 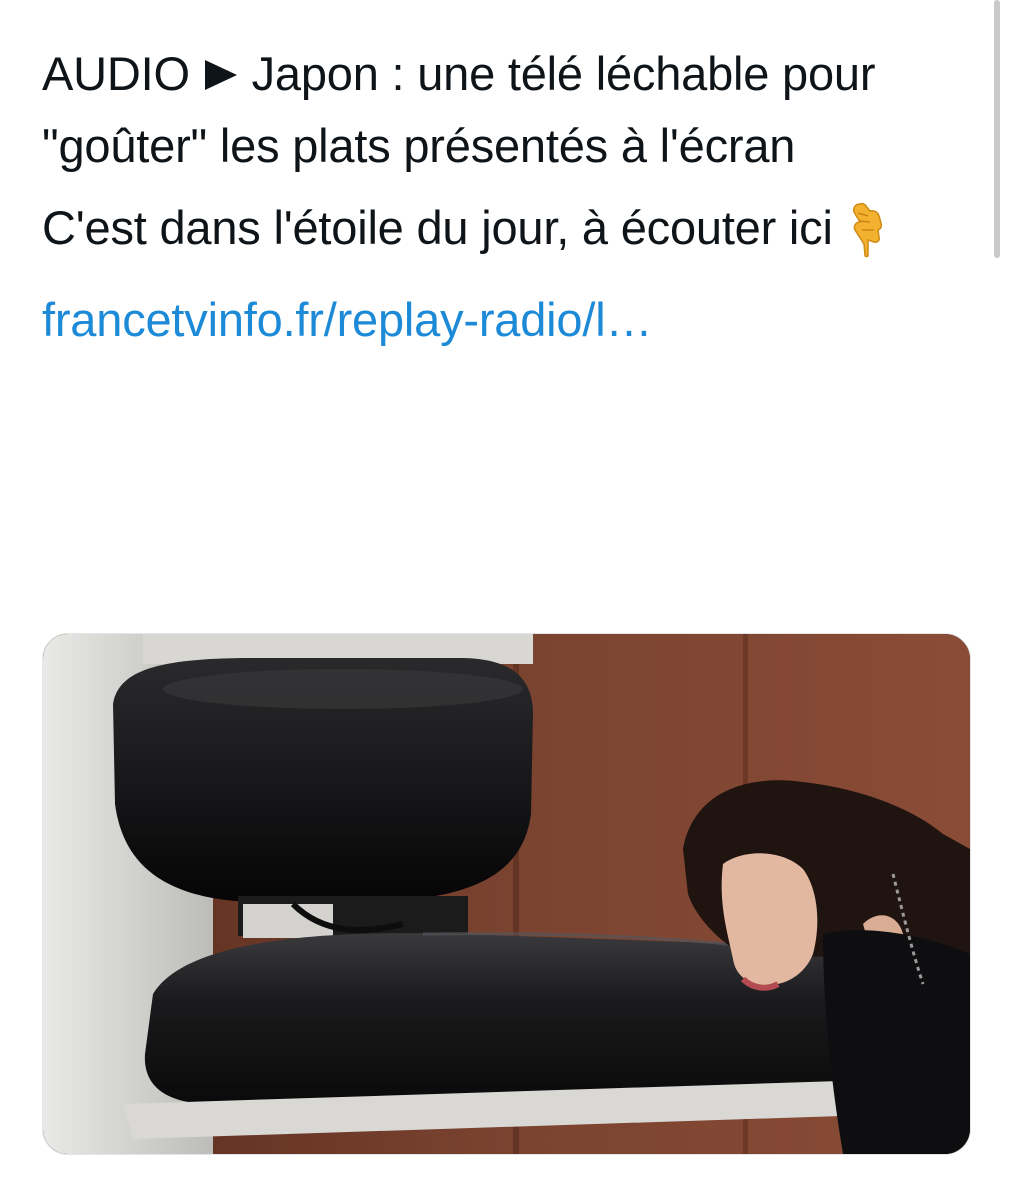 What do you see at coordinates (868, 228) in the screenshot?
I see `pointing-down-emoji-icon` at bounding box center [868, 228].